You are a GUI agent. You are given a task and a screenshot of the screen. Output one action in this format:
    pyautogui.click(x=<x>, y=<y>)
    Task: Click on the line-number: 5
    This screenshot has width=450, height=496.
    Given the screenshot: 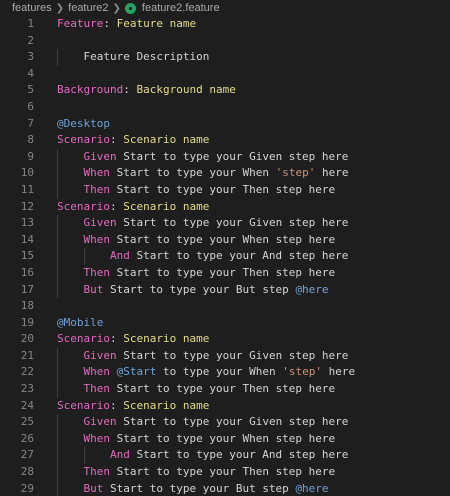 What is the action you would take?
    pyautogui.click(x=30, y=90)
    